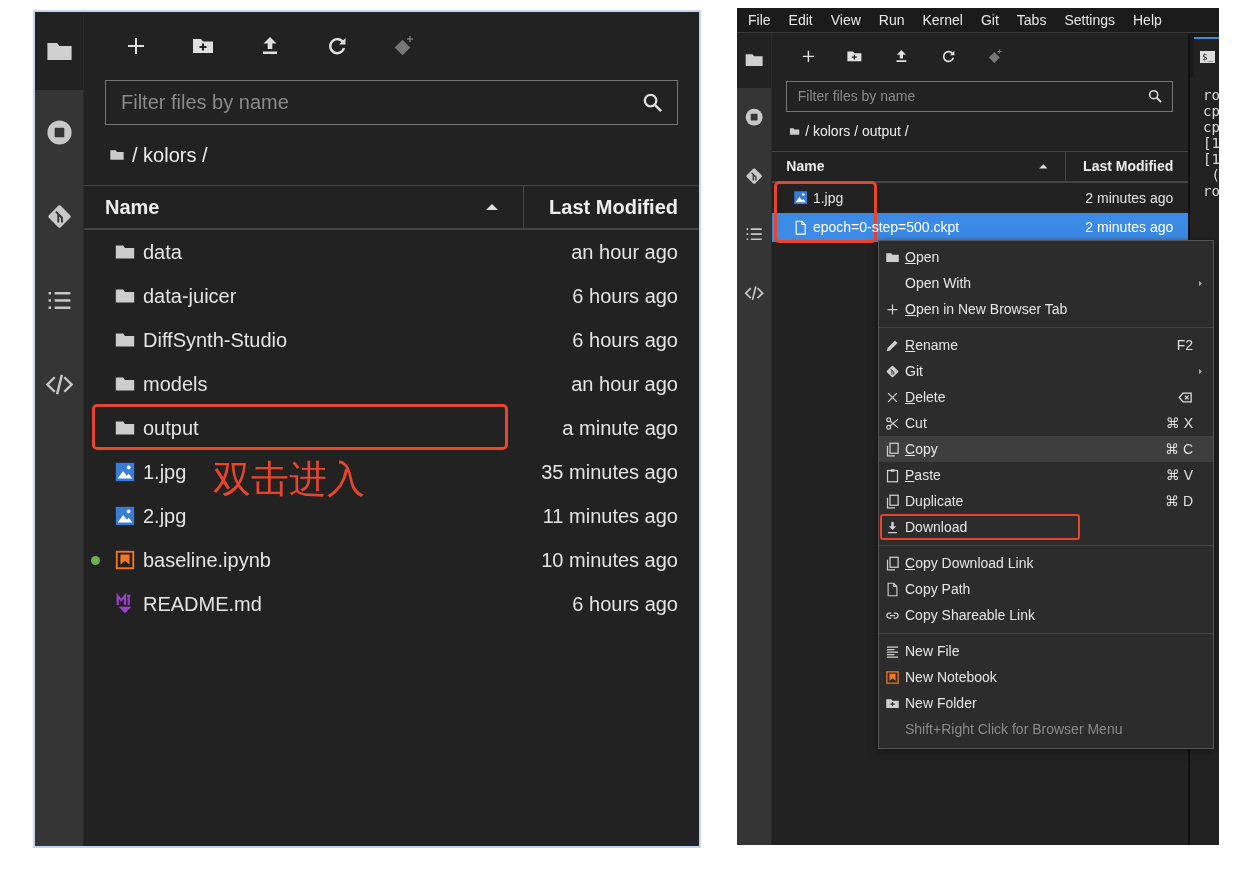 This screenshot has width=1239, height=872. I want to click on file-name: baseline.ipynb, so click(207, 560).